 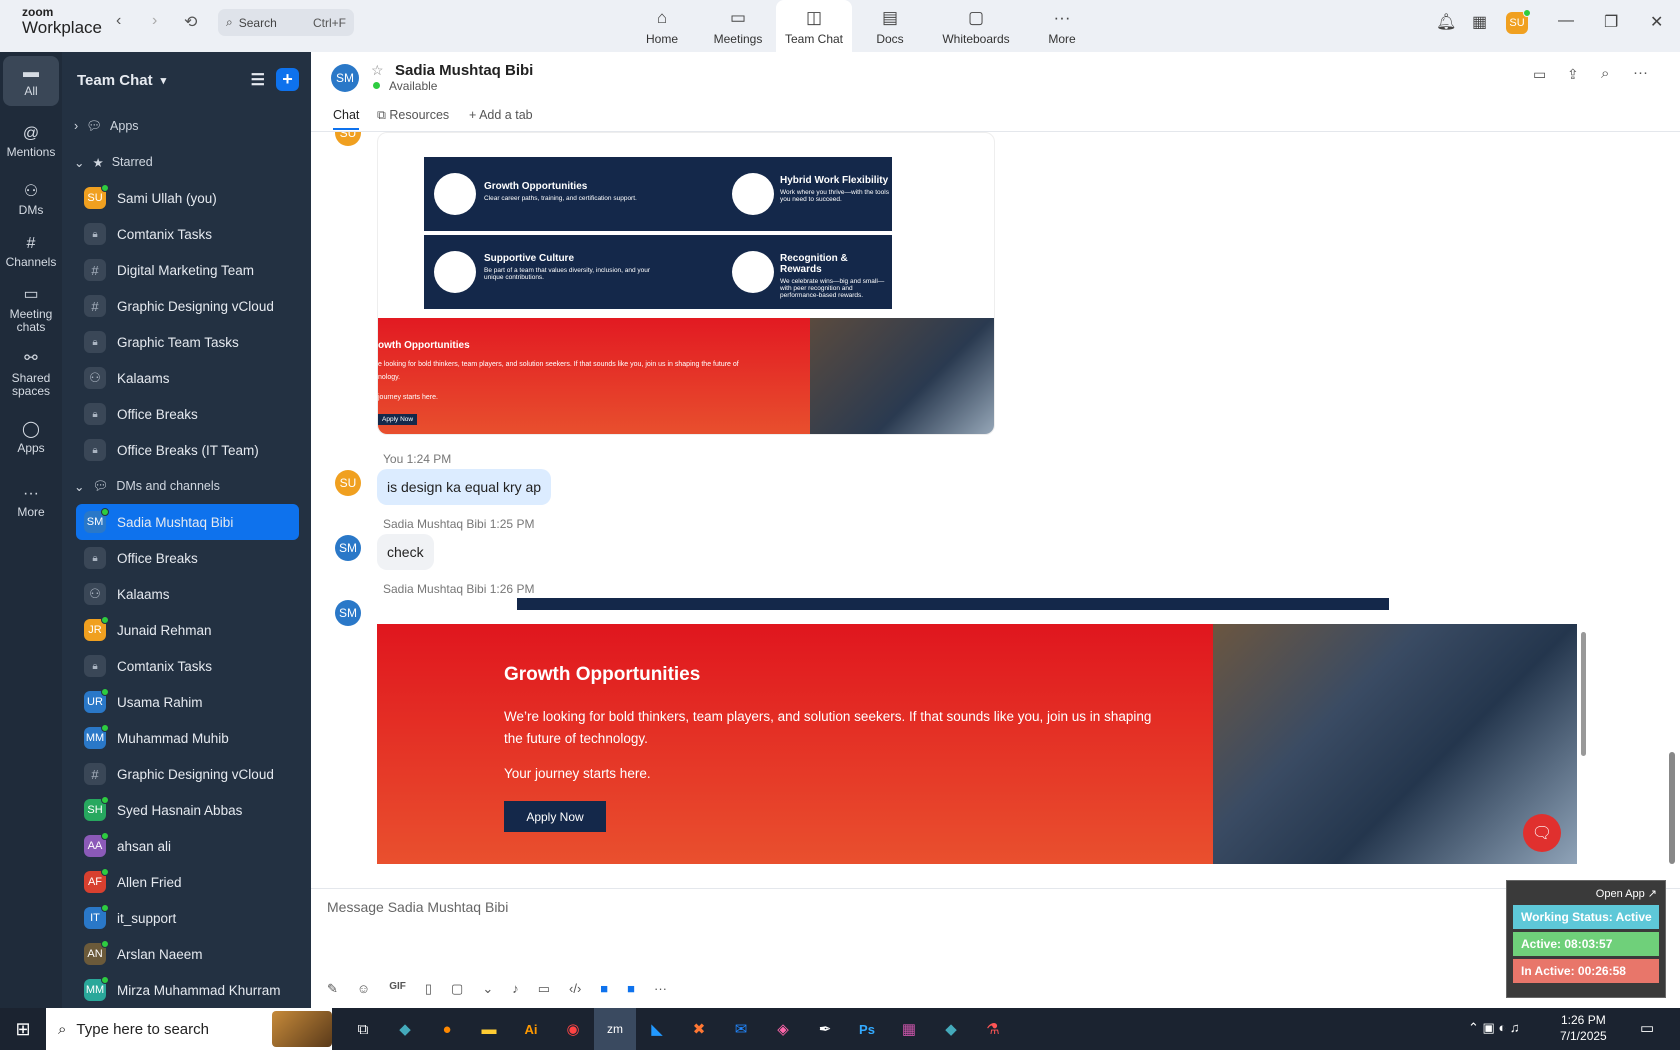 What do you see at coordinates (890, 26) in the screenshot?
I see `nav-docs: ▤ Docs` at bounding box center [890, 26].